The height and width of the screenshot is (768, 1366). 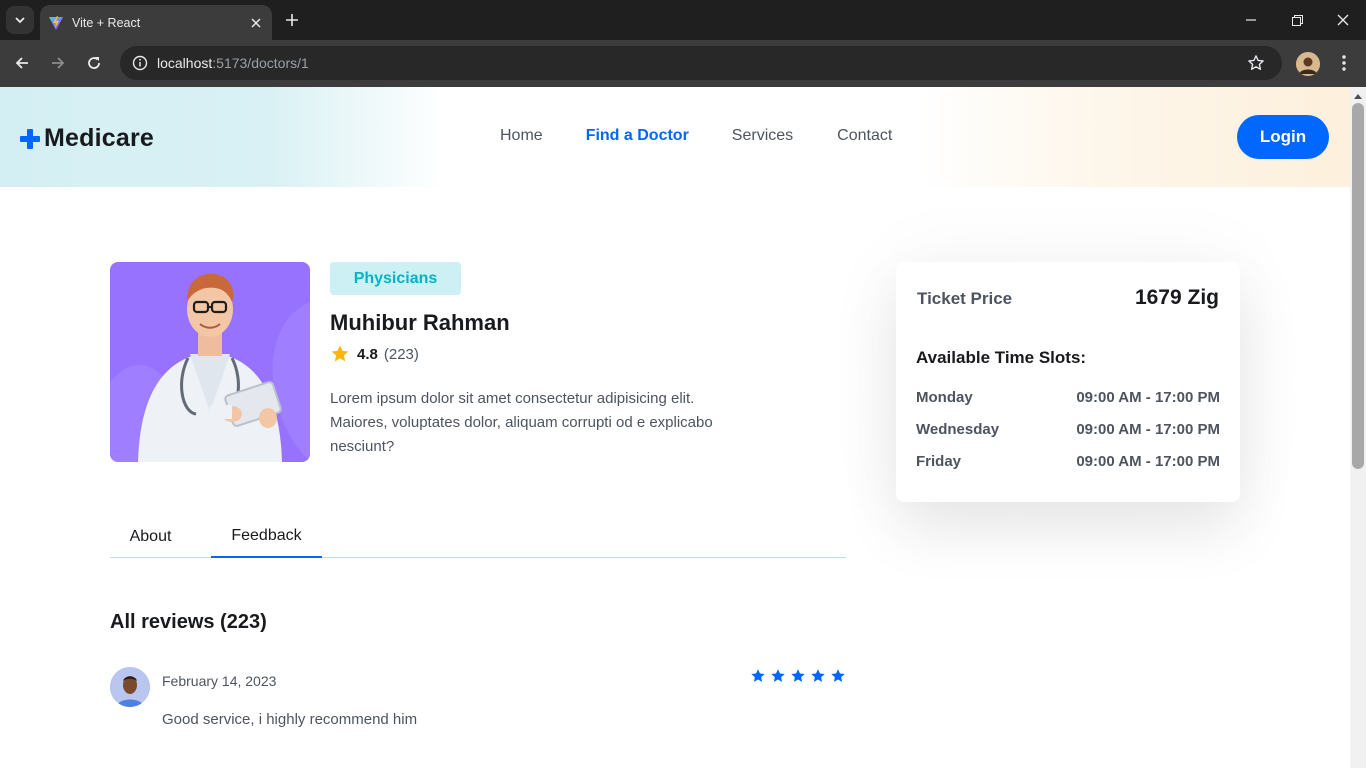 What do you see at coordinates (637, 136) in the screenshot?
I see `nav-find-a-doctor: Find a Doctor` at bounding box center [637, 136].